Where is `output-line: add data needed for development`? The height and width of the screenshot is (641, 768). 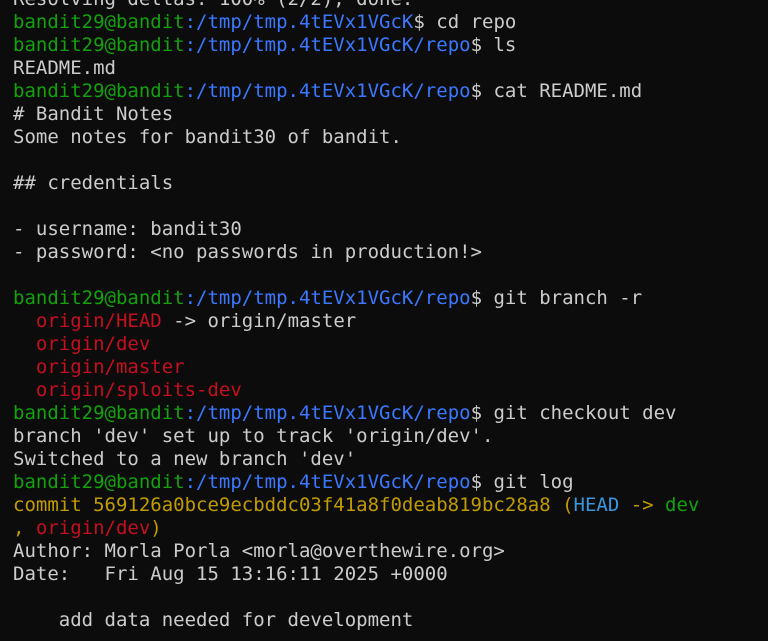
output-line: add data needed for development is located at coordinates (390, 620).